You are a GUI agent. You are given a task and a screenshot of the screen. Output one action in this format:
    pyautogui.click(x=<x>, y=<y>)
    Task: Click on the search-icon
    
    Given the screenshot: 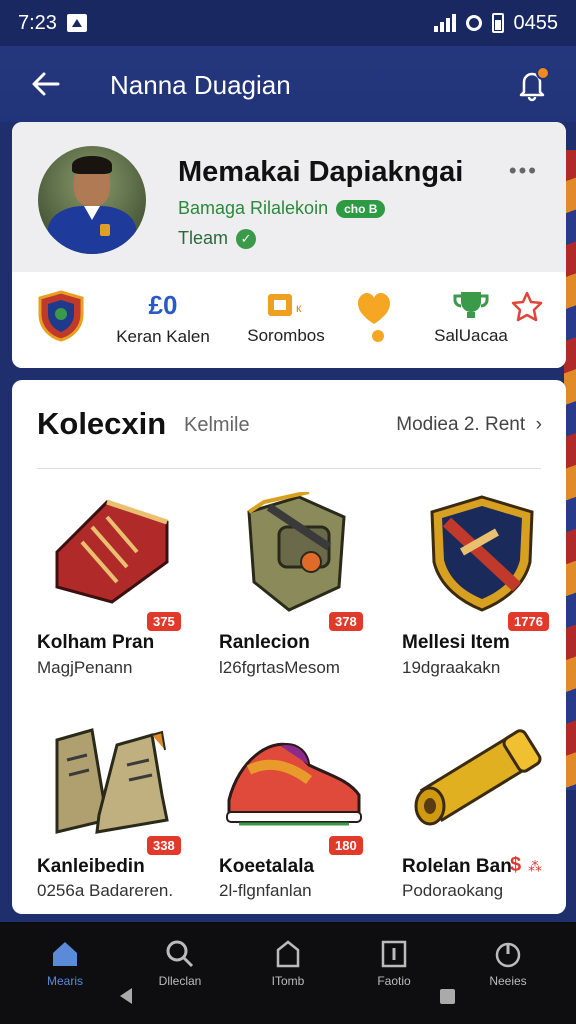 What is the action you would take?
    pyautogui.click(x=180, y=954)
    